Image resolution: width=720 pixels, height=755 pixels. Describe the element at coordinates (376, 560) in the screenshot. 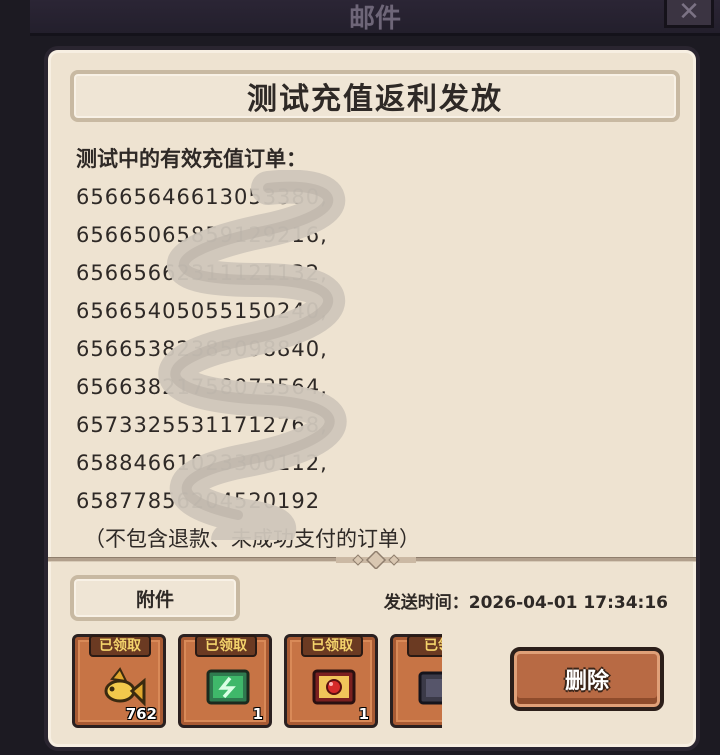

I see `divider-ornament-icon` at that location.